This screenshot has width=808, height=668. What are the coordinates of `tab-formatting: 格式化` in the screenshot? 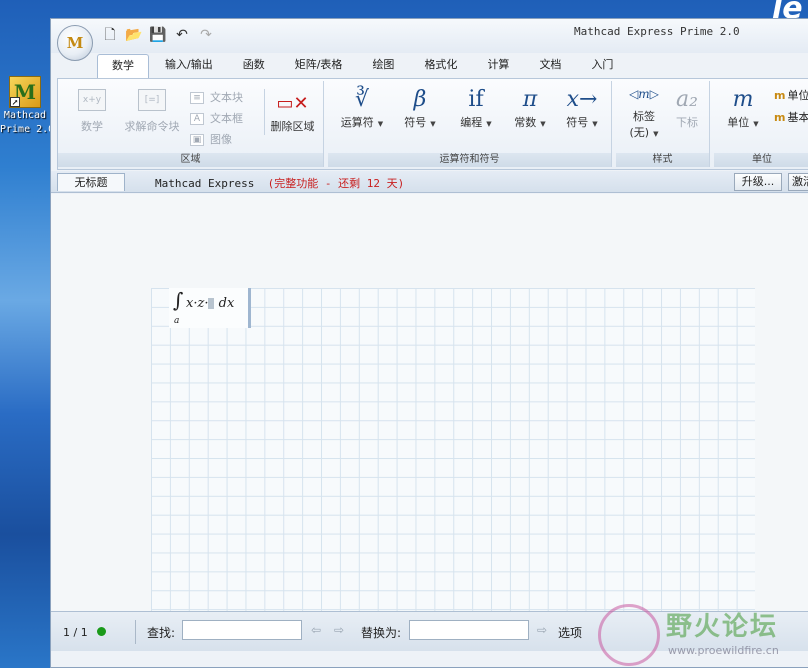 It's located at (440, 66).